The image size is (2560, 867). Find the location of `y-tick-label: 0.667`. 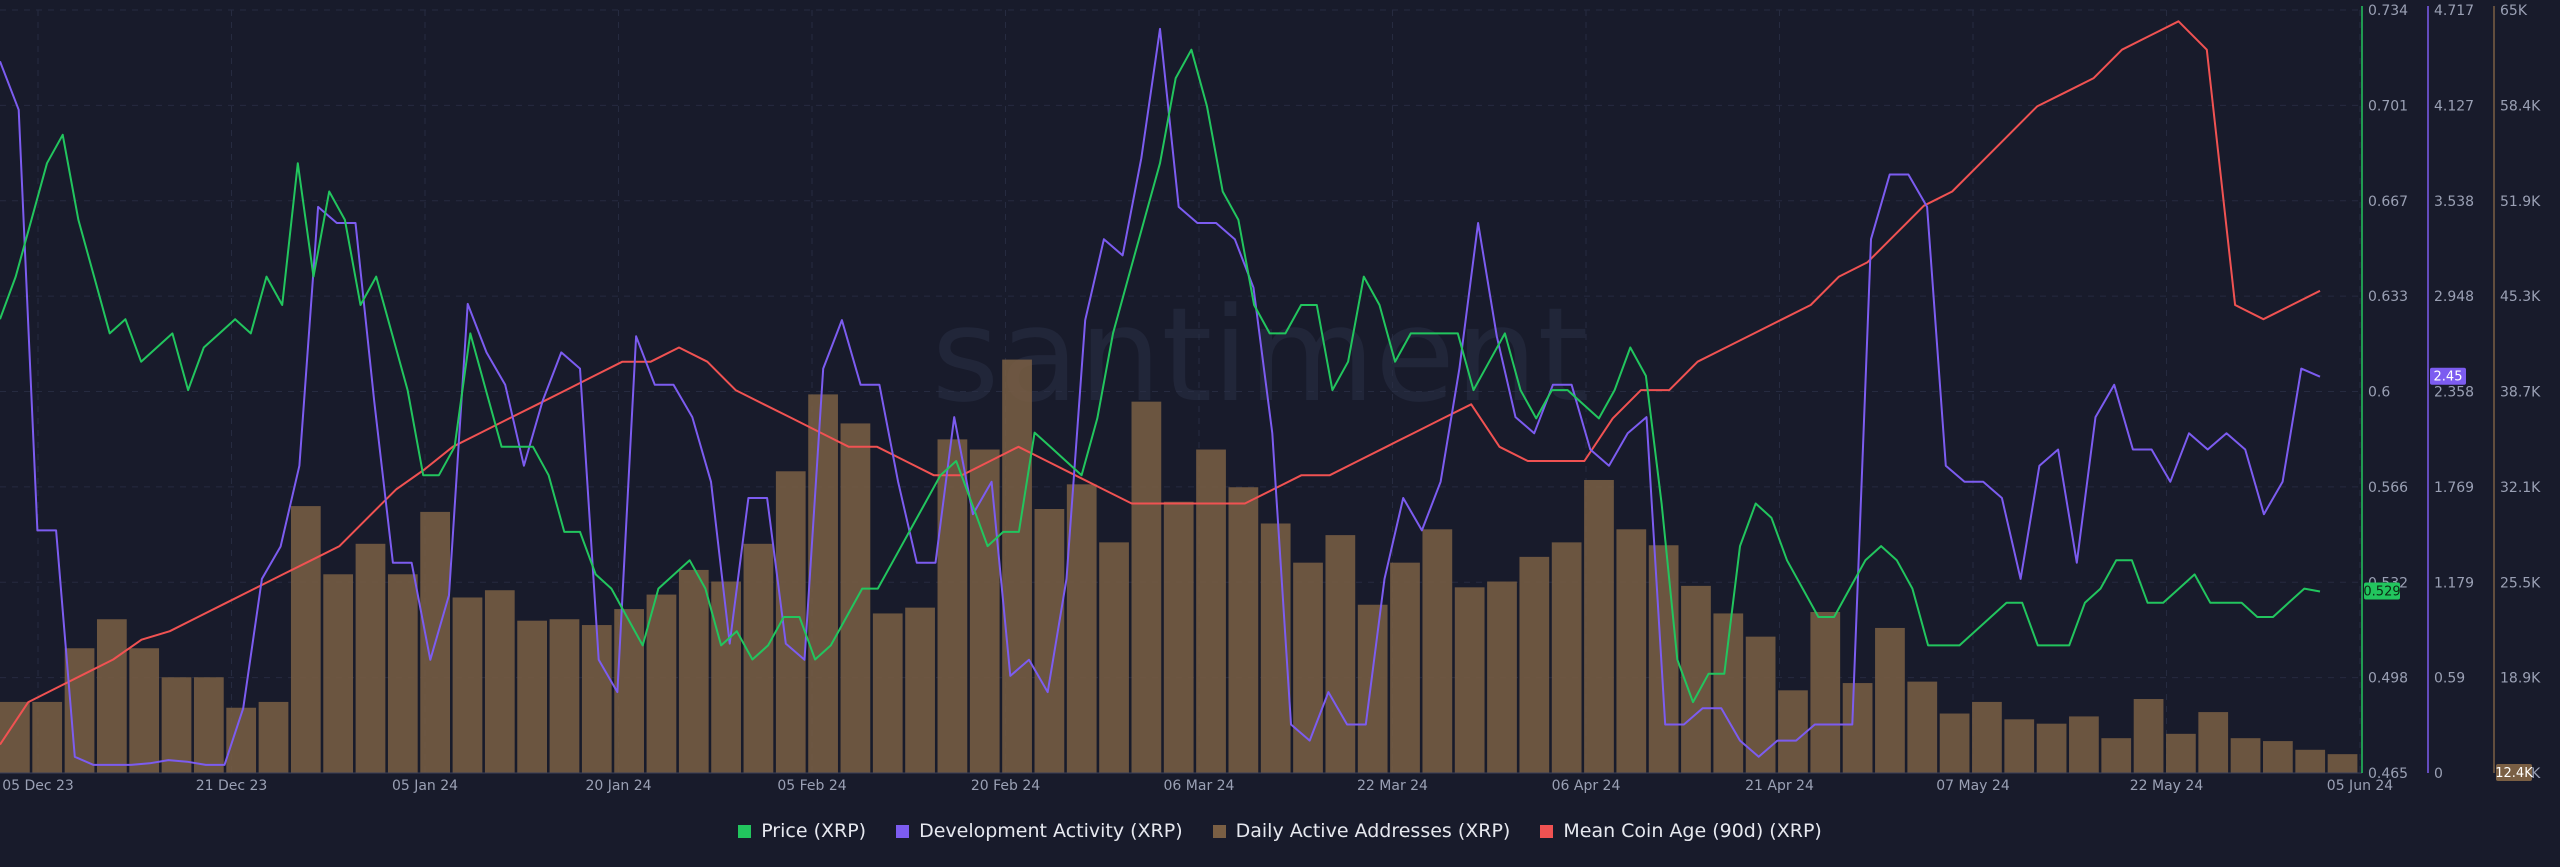

y-tick-label: 0.667 is located at coordinates (2388, 202).